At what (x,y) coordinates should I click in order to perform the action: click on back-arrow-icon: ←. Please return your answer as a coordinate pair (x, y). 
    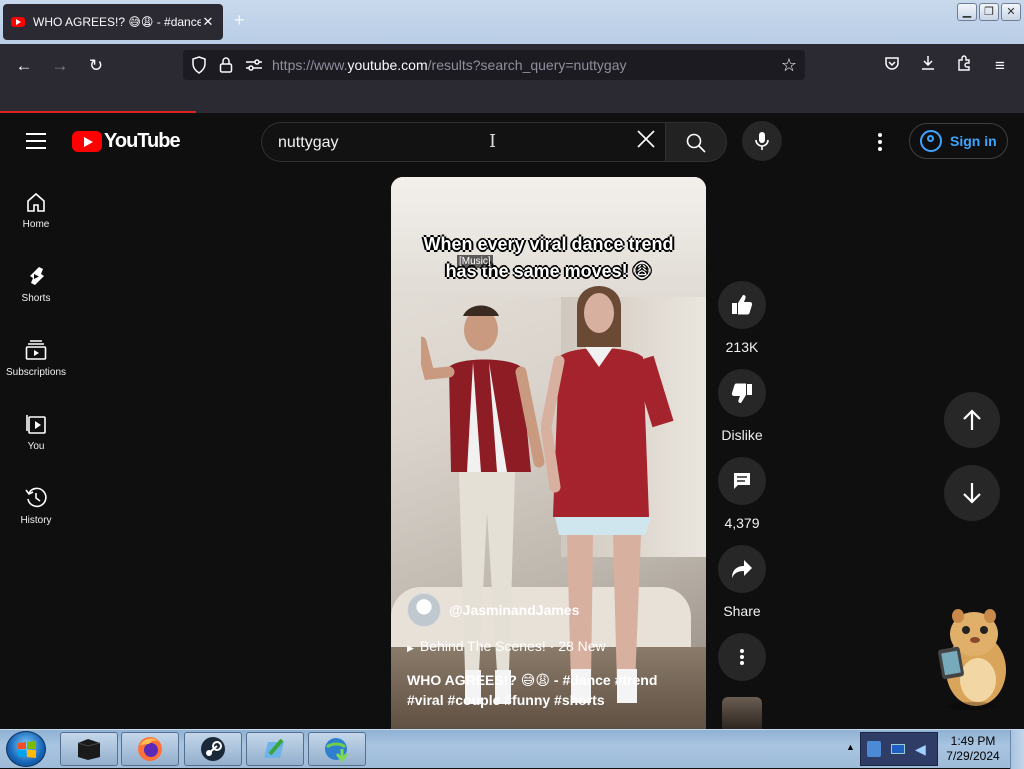
    Looking at the image, I should click on (24, 66).